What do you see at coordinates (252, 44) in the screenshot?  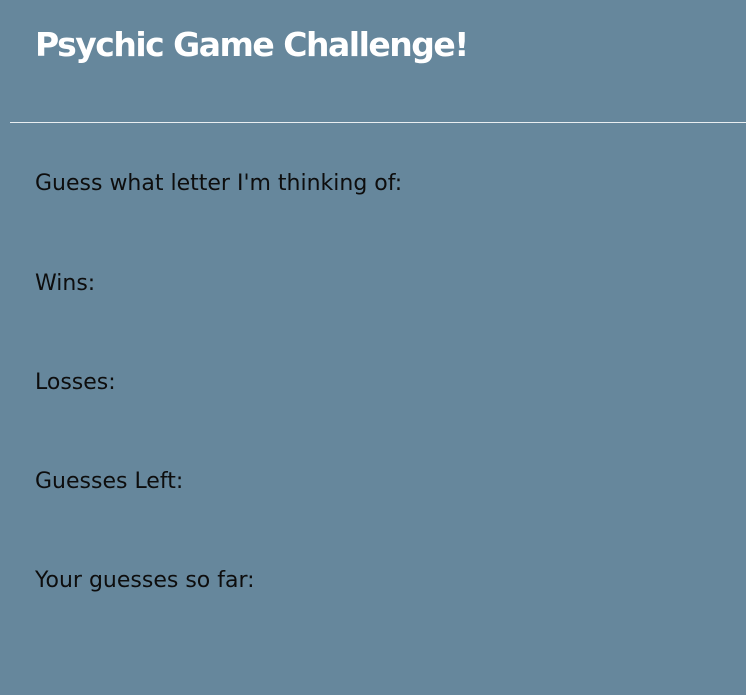 I see `page-title: Psychic Game Challenge!` at bounding box center [252, 44].